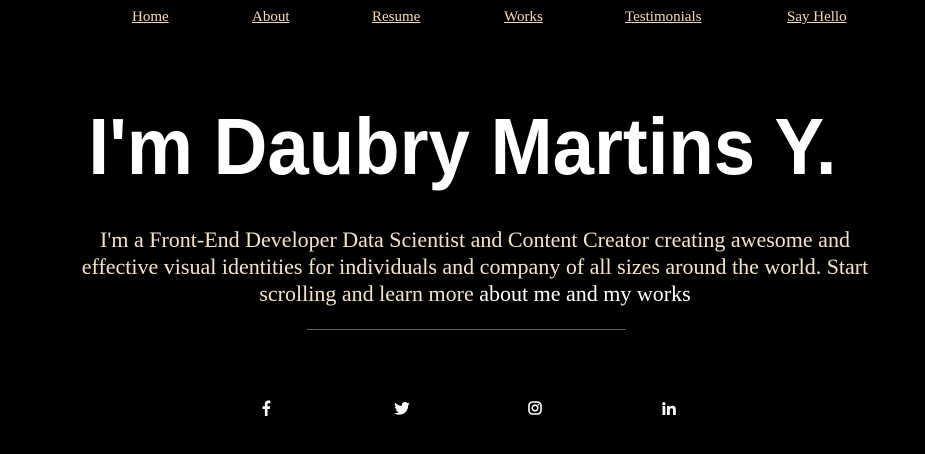 This screenshot has width=925, height=454. What do you see at coordinates (523, 17) in the screenshot?
I see `nav-link-works: Works` at bounding box center [523, 17].